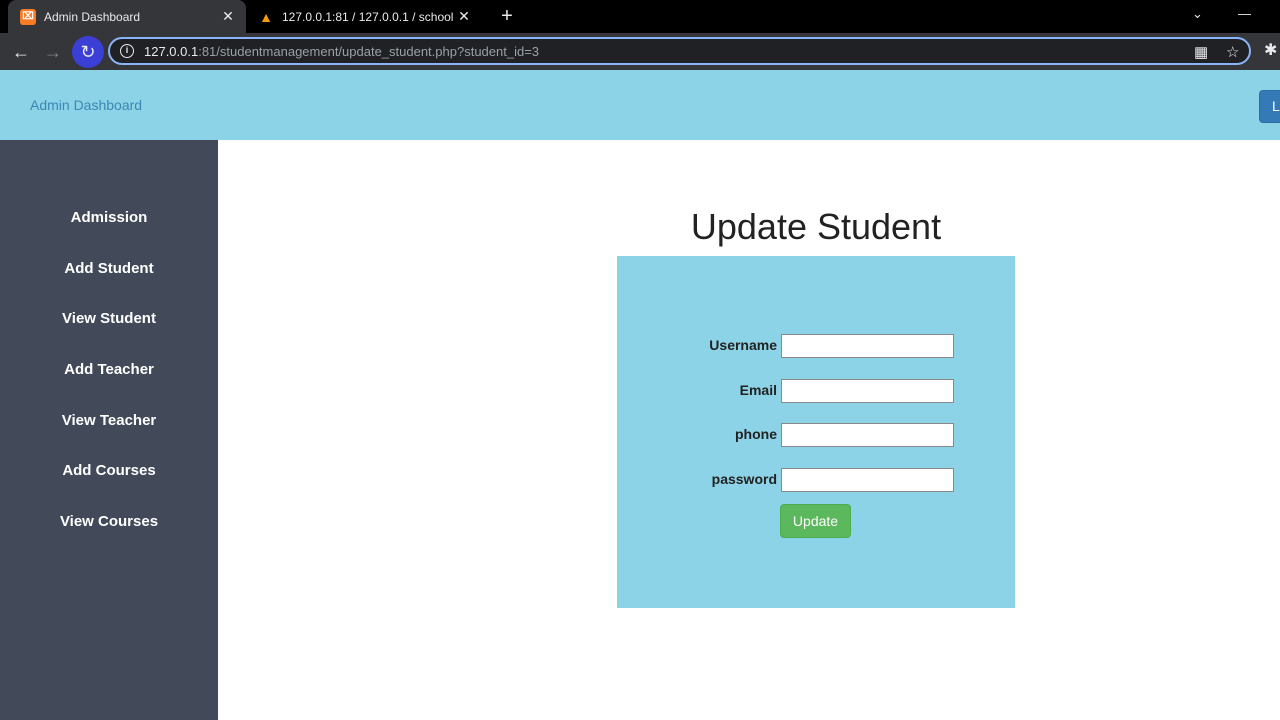 The image size is (1280, 720). What do you see at coordinates (1244, 13) in the screenshot?
I see `minimize-button: —` at bounding box center [1244, 13].